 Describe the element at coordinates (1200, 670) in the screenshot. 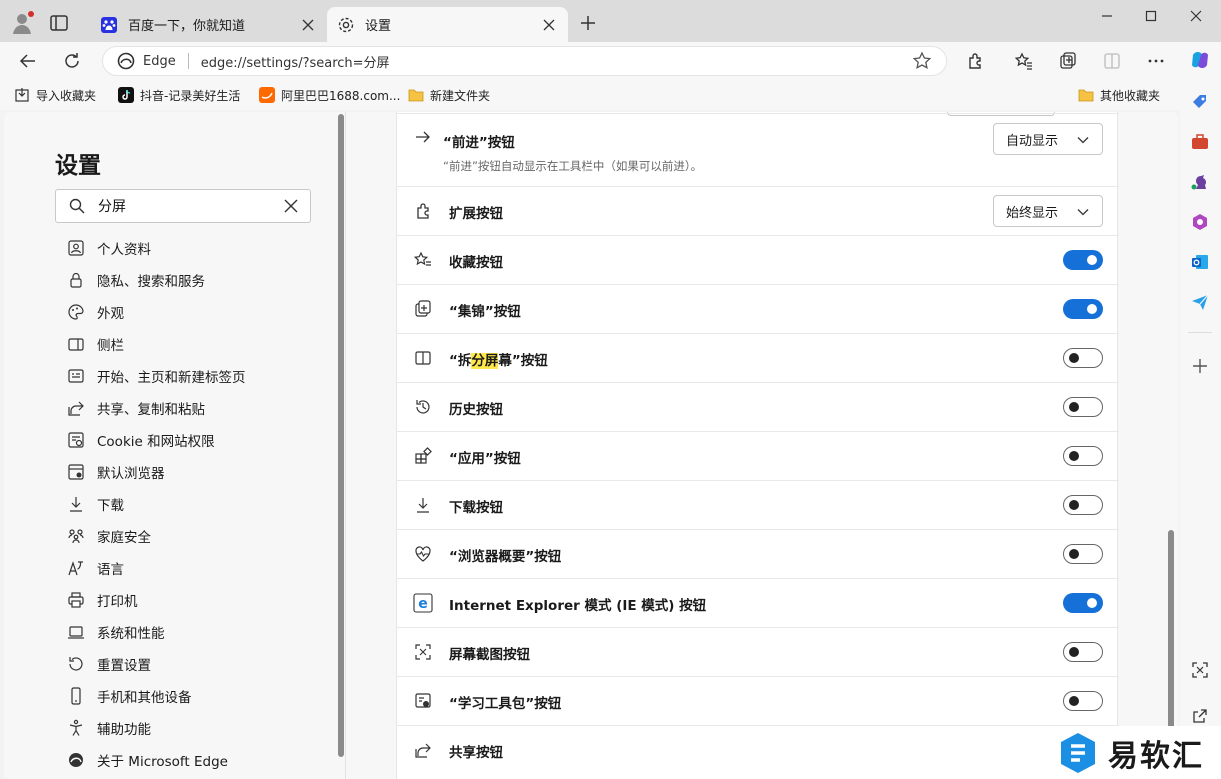

I see `screenshot-icon` at that location.